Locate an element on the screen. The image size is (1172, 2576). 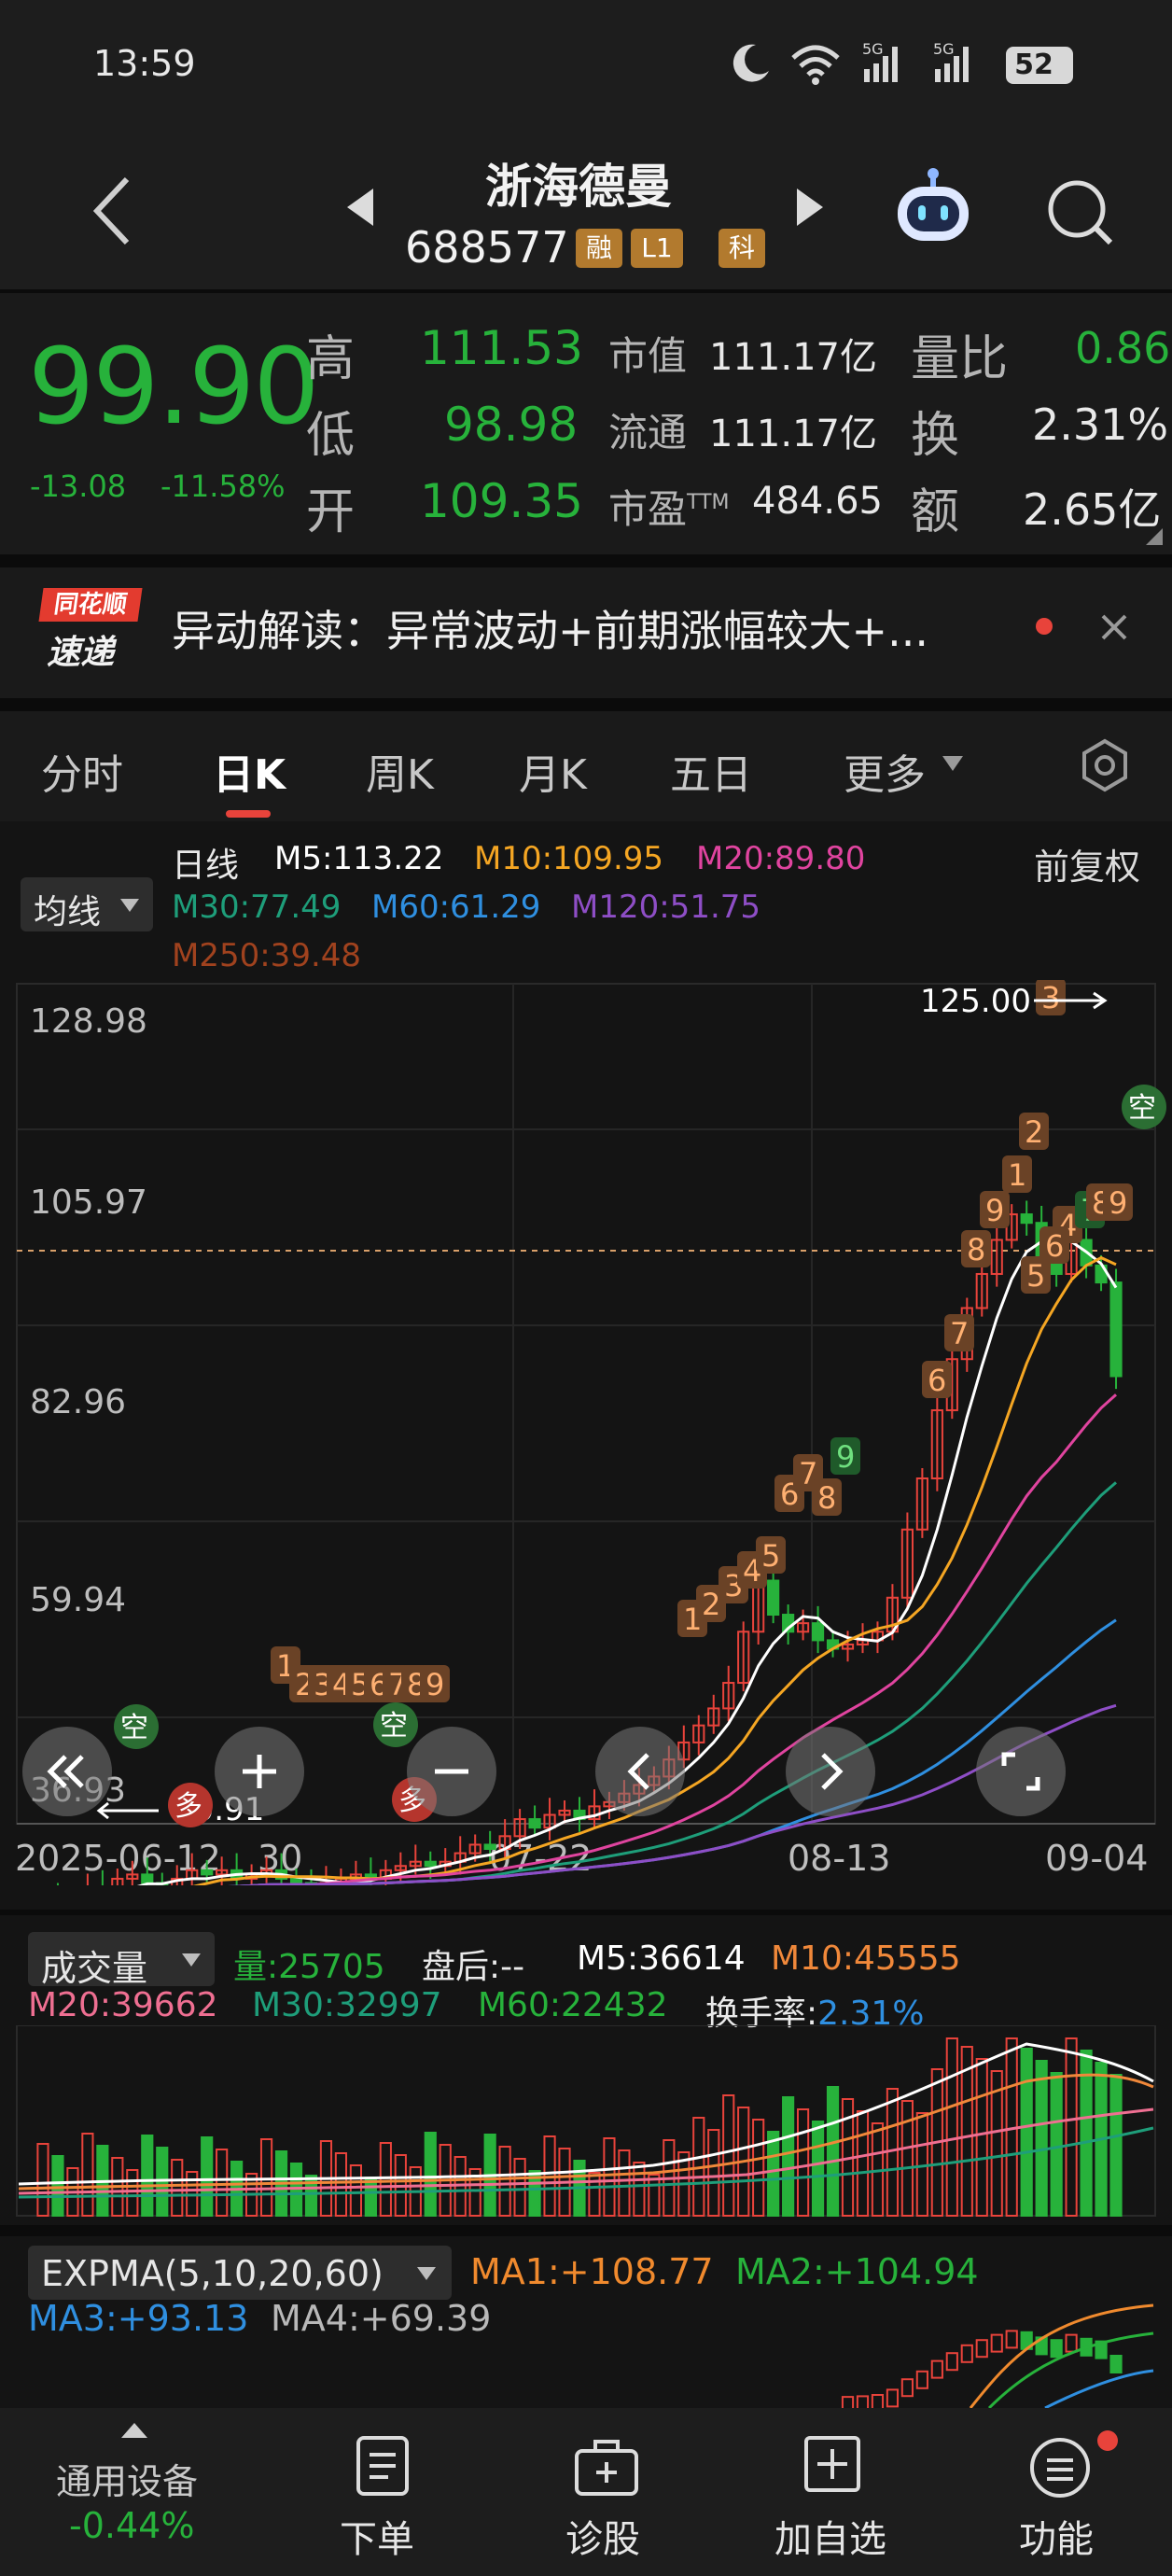
settings-icon is located at coordinates (1105, 767).